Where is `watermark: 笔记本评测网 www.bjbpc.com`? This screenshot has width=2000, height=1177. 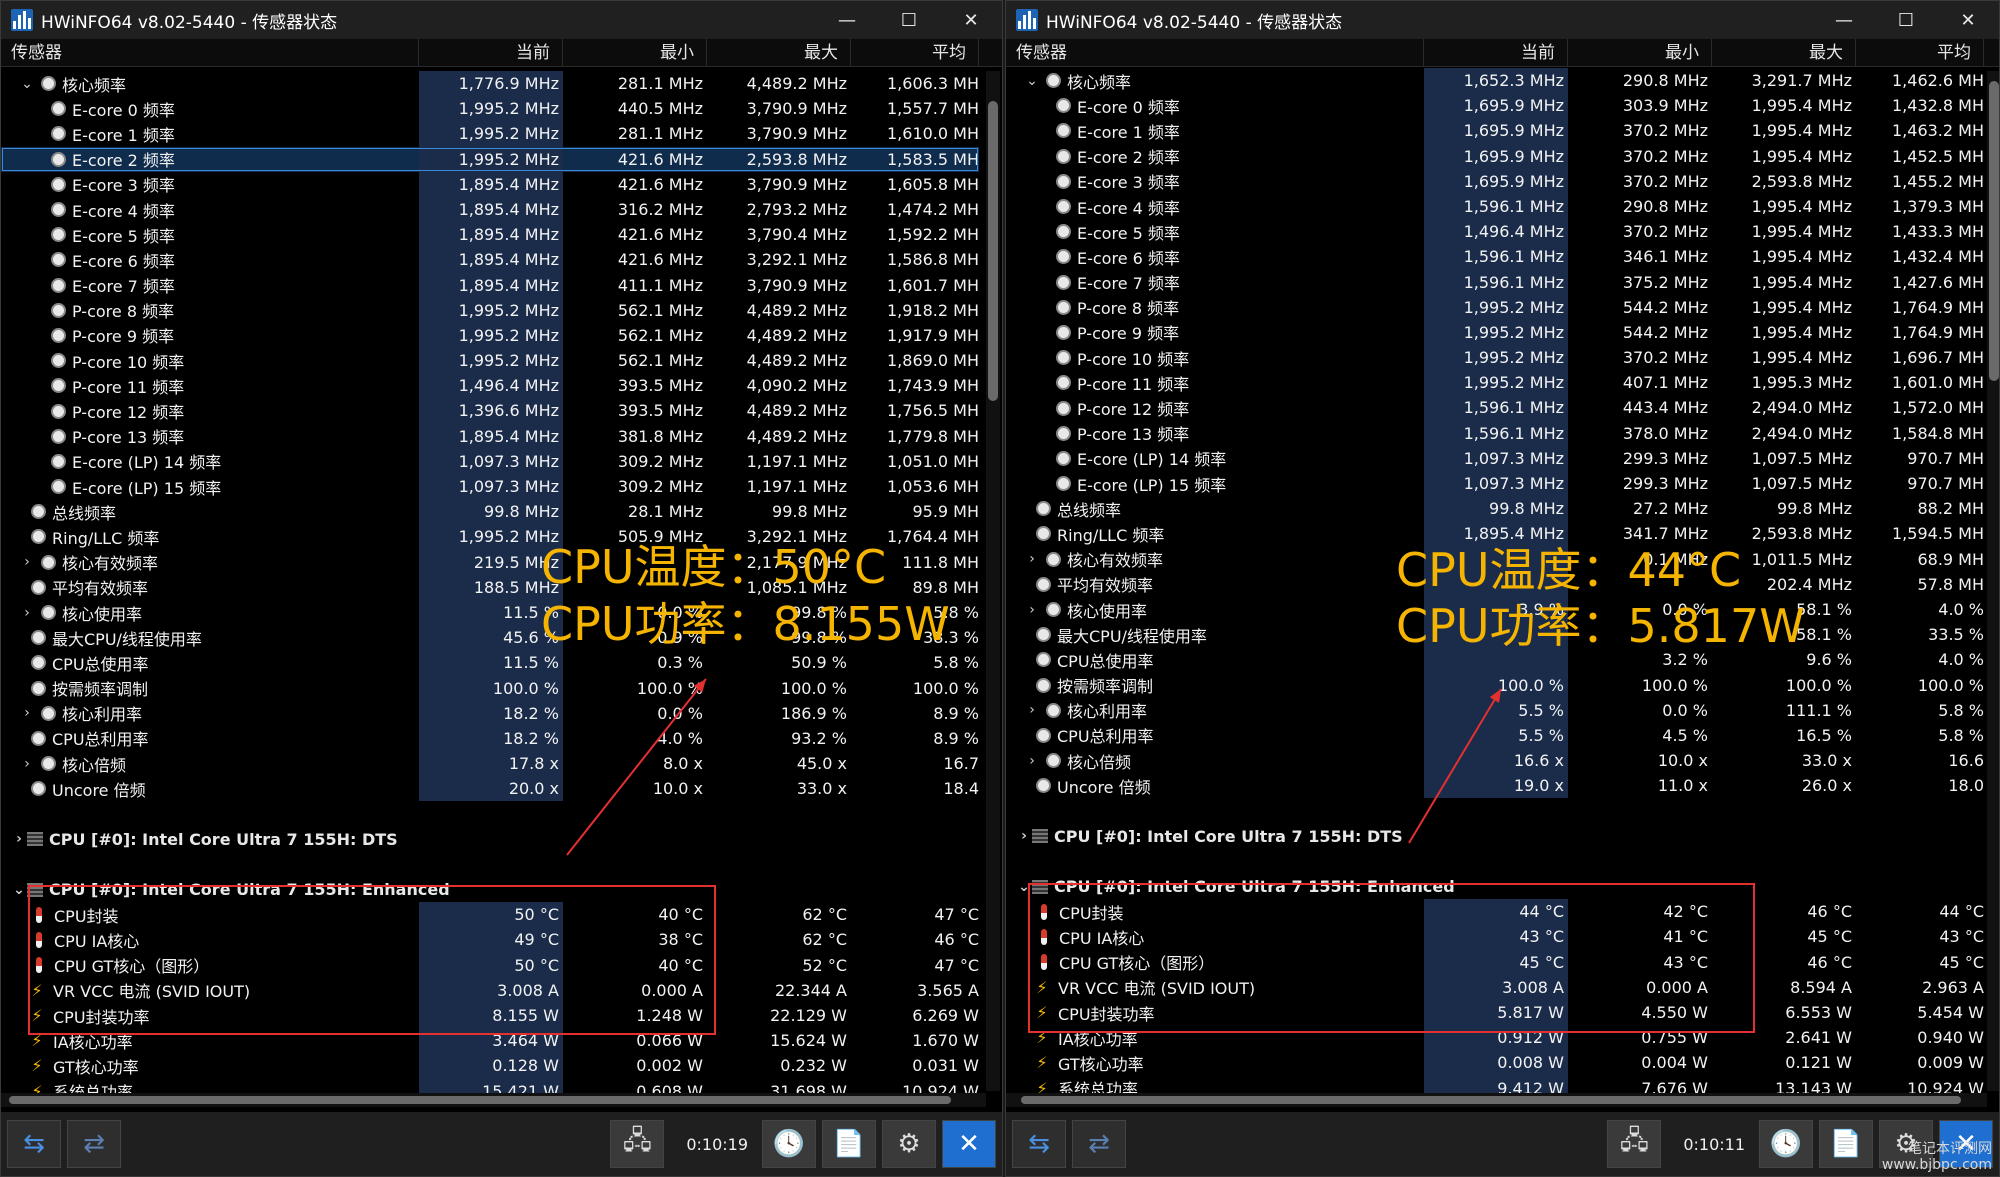 watermark: 笔记本评测网 www.bjbpc.com is located at coordinates (1937, 1157).